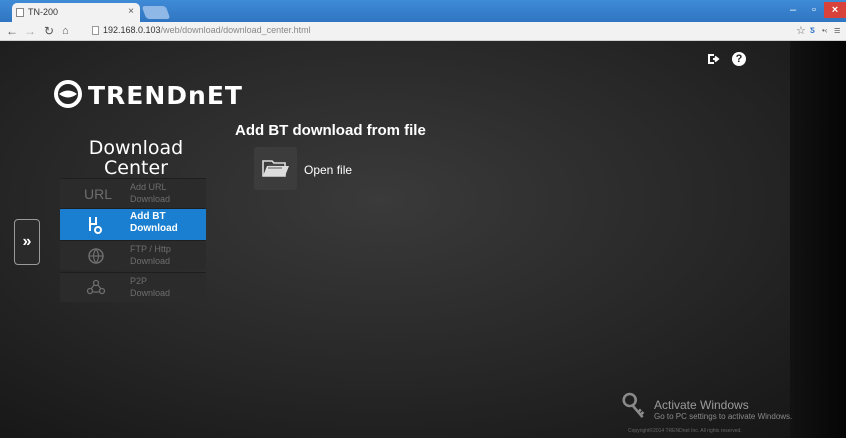 The image size is (846, 438). I want to click on logout-icon, so click(713, 59).